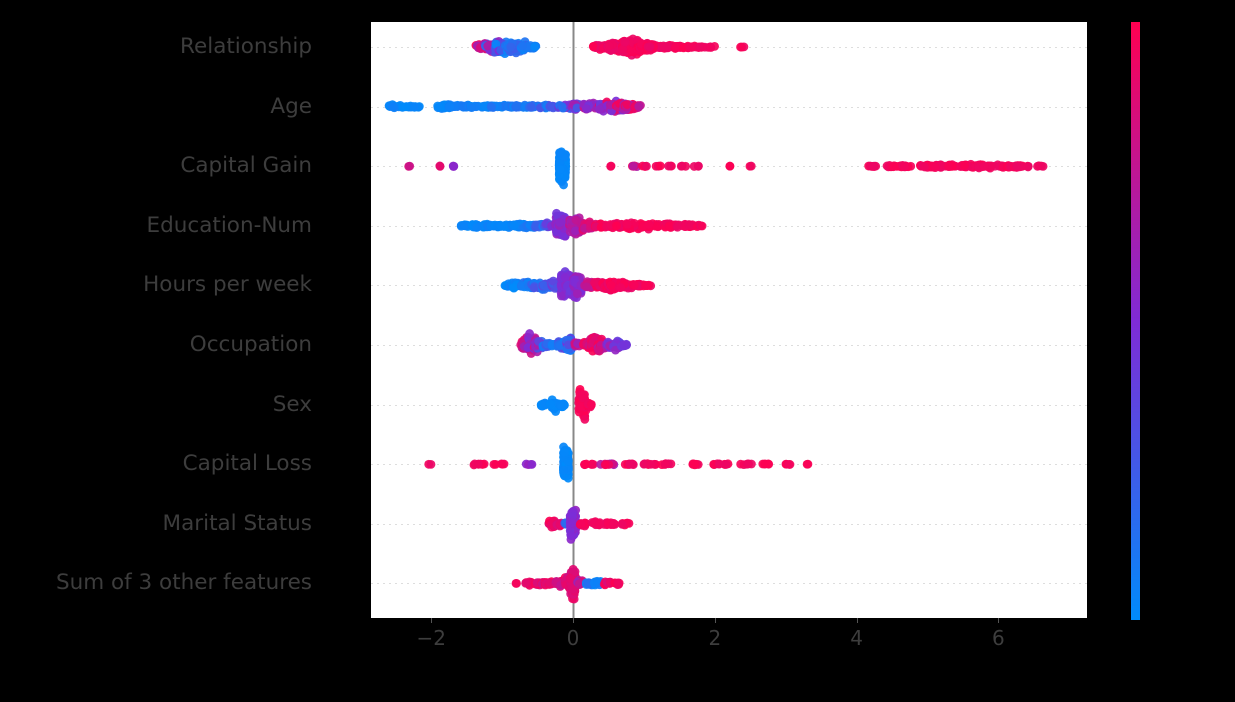 This screenshot has width=1235, height=702. Describe the element at coordinates (729, 640) in the screenshot. I see `x-axis-tick-labels: −2 0 2 4 6` at that location.